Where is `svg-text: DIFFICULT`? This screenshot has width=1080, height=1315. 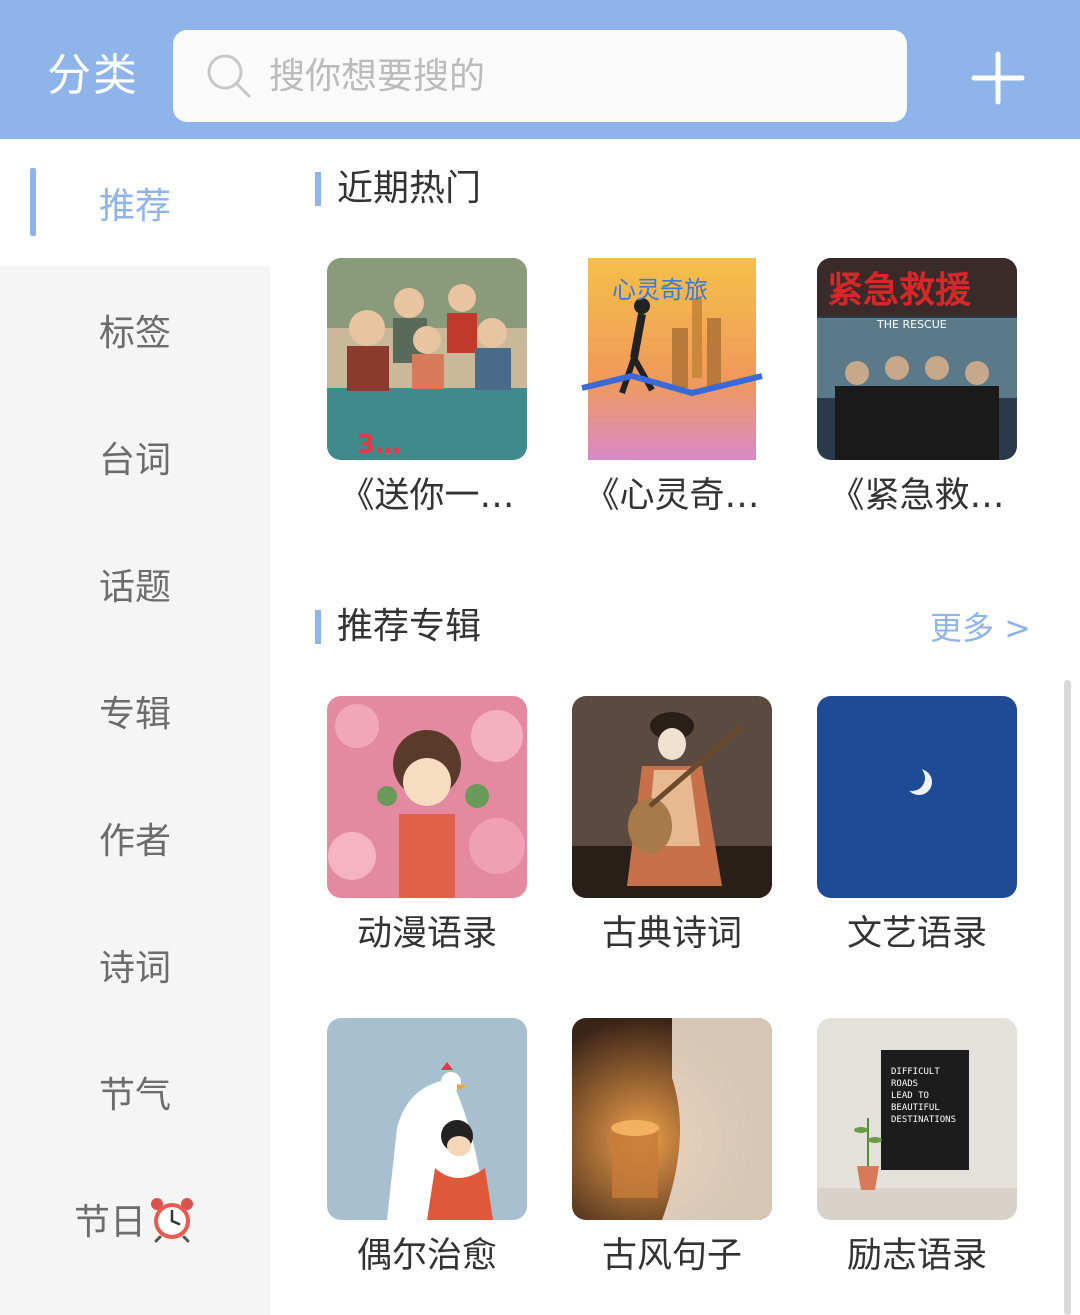
svg-text: DIFFICULT is located at coordinates (915, 1072).